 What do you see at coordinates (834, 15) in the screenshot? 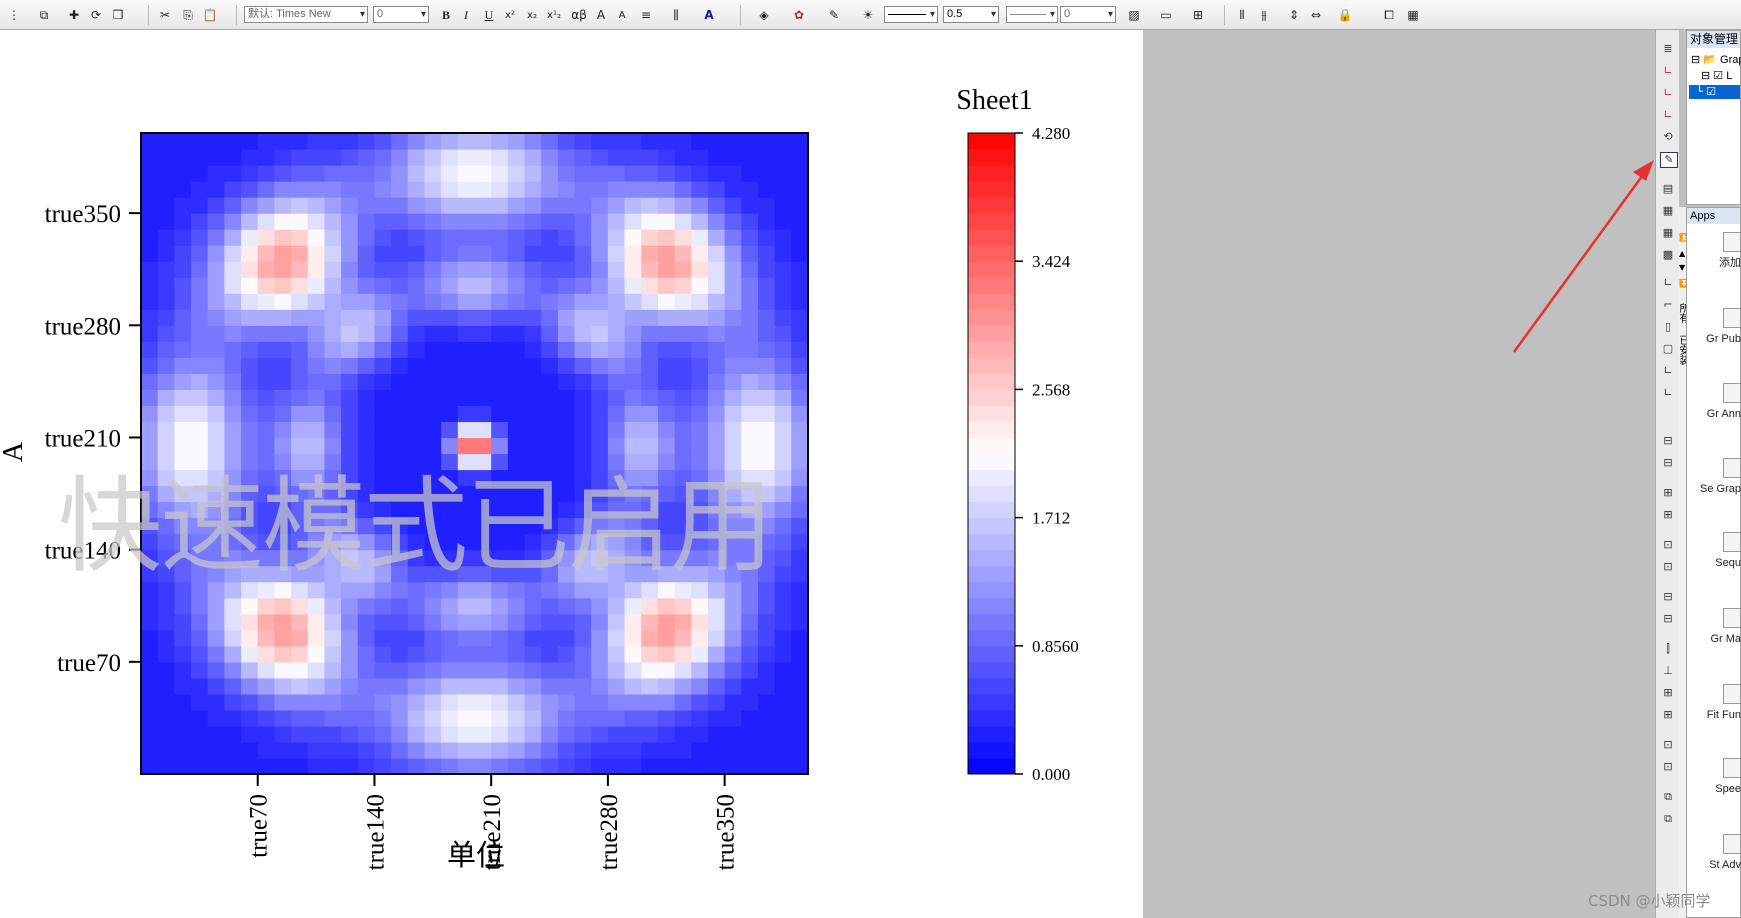
I see `line-color-icon: ✎` at bounding box center [834, 15].